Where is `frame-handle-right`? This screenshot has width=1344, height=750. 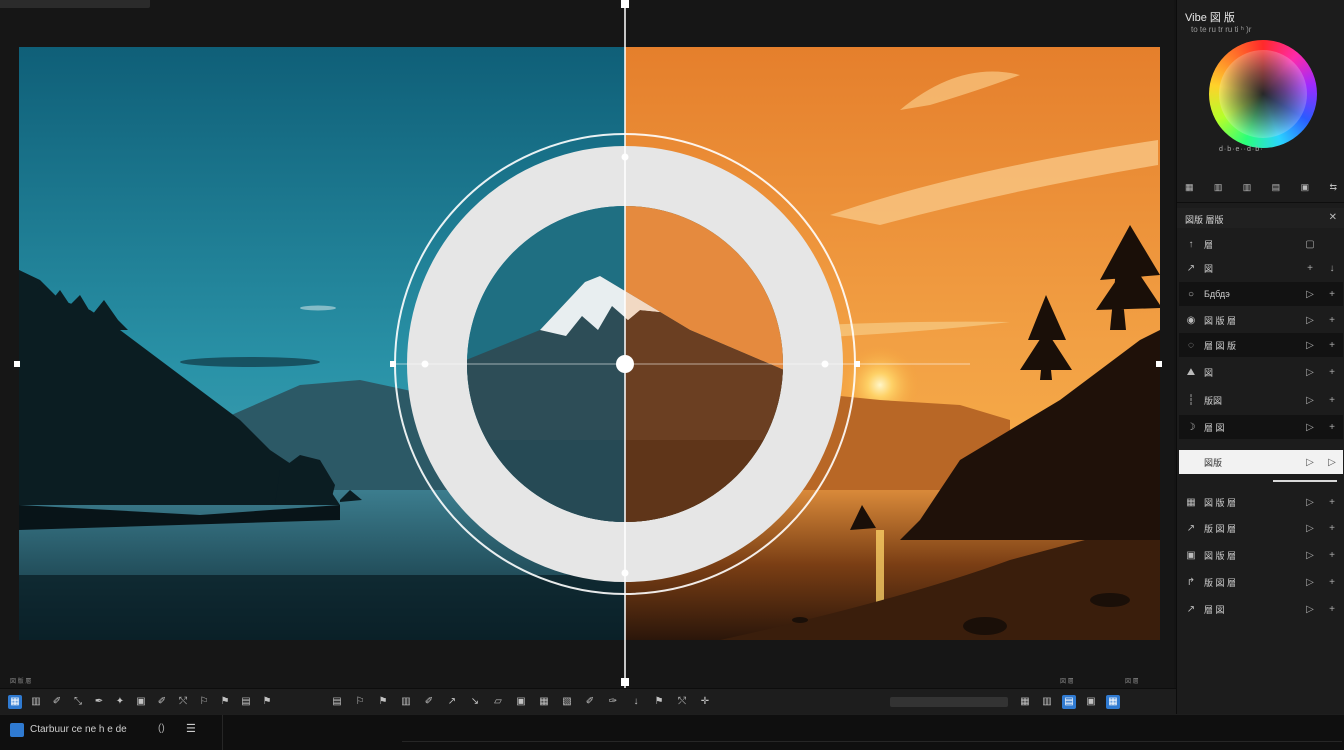
frame-handle-right is located at coordinates (1159, 364).